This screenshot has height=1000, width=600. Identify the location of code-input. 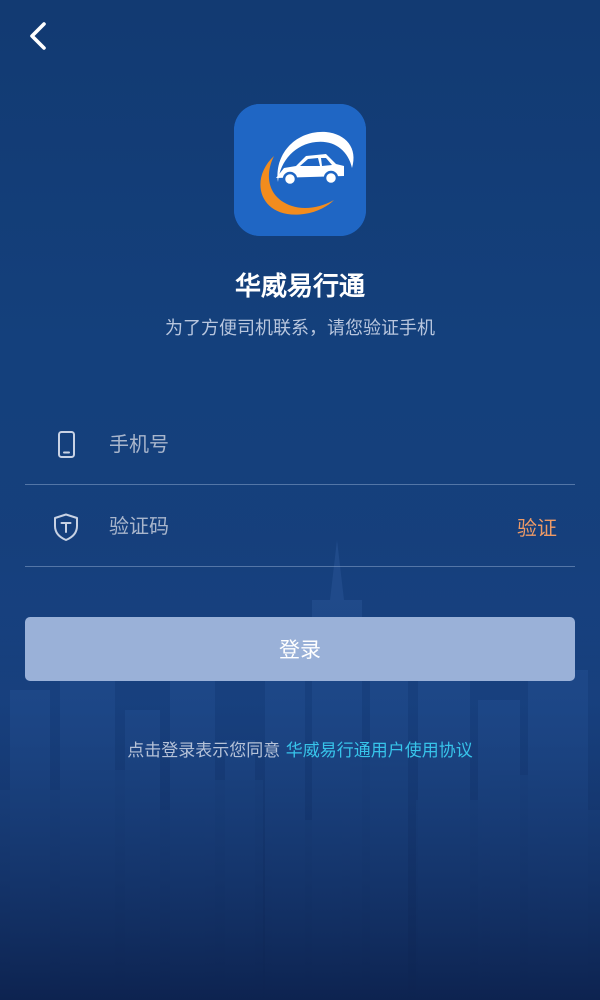
(299, 526).